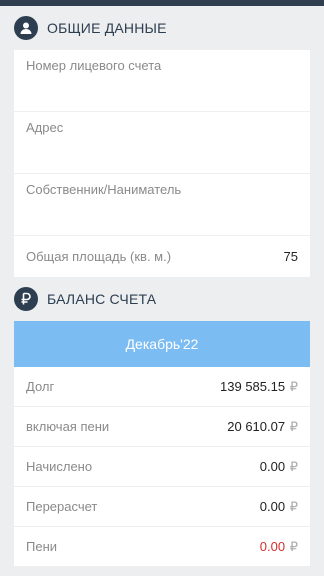 The width and height of the screenshot is (324, 576). Describe the element at coordinates (99, 256) in the screenshot. I see `area-label: Общая площадь (кв. м.)` at that location.